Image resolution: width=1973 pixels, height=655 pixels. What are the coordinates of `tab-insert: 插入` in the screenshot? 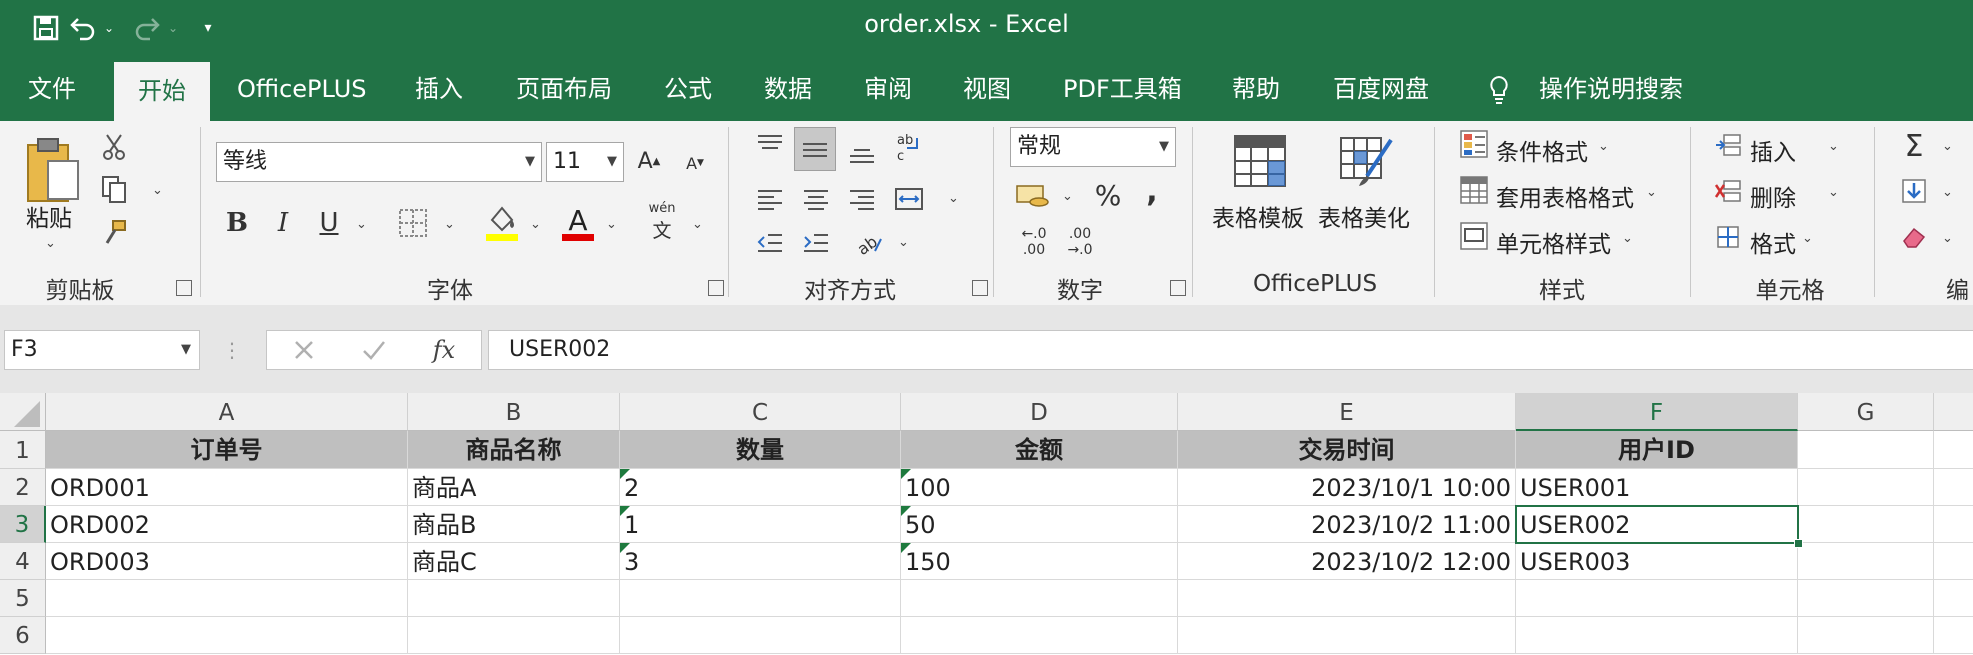 It's located at (439, 88).